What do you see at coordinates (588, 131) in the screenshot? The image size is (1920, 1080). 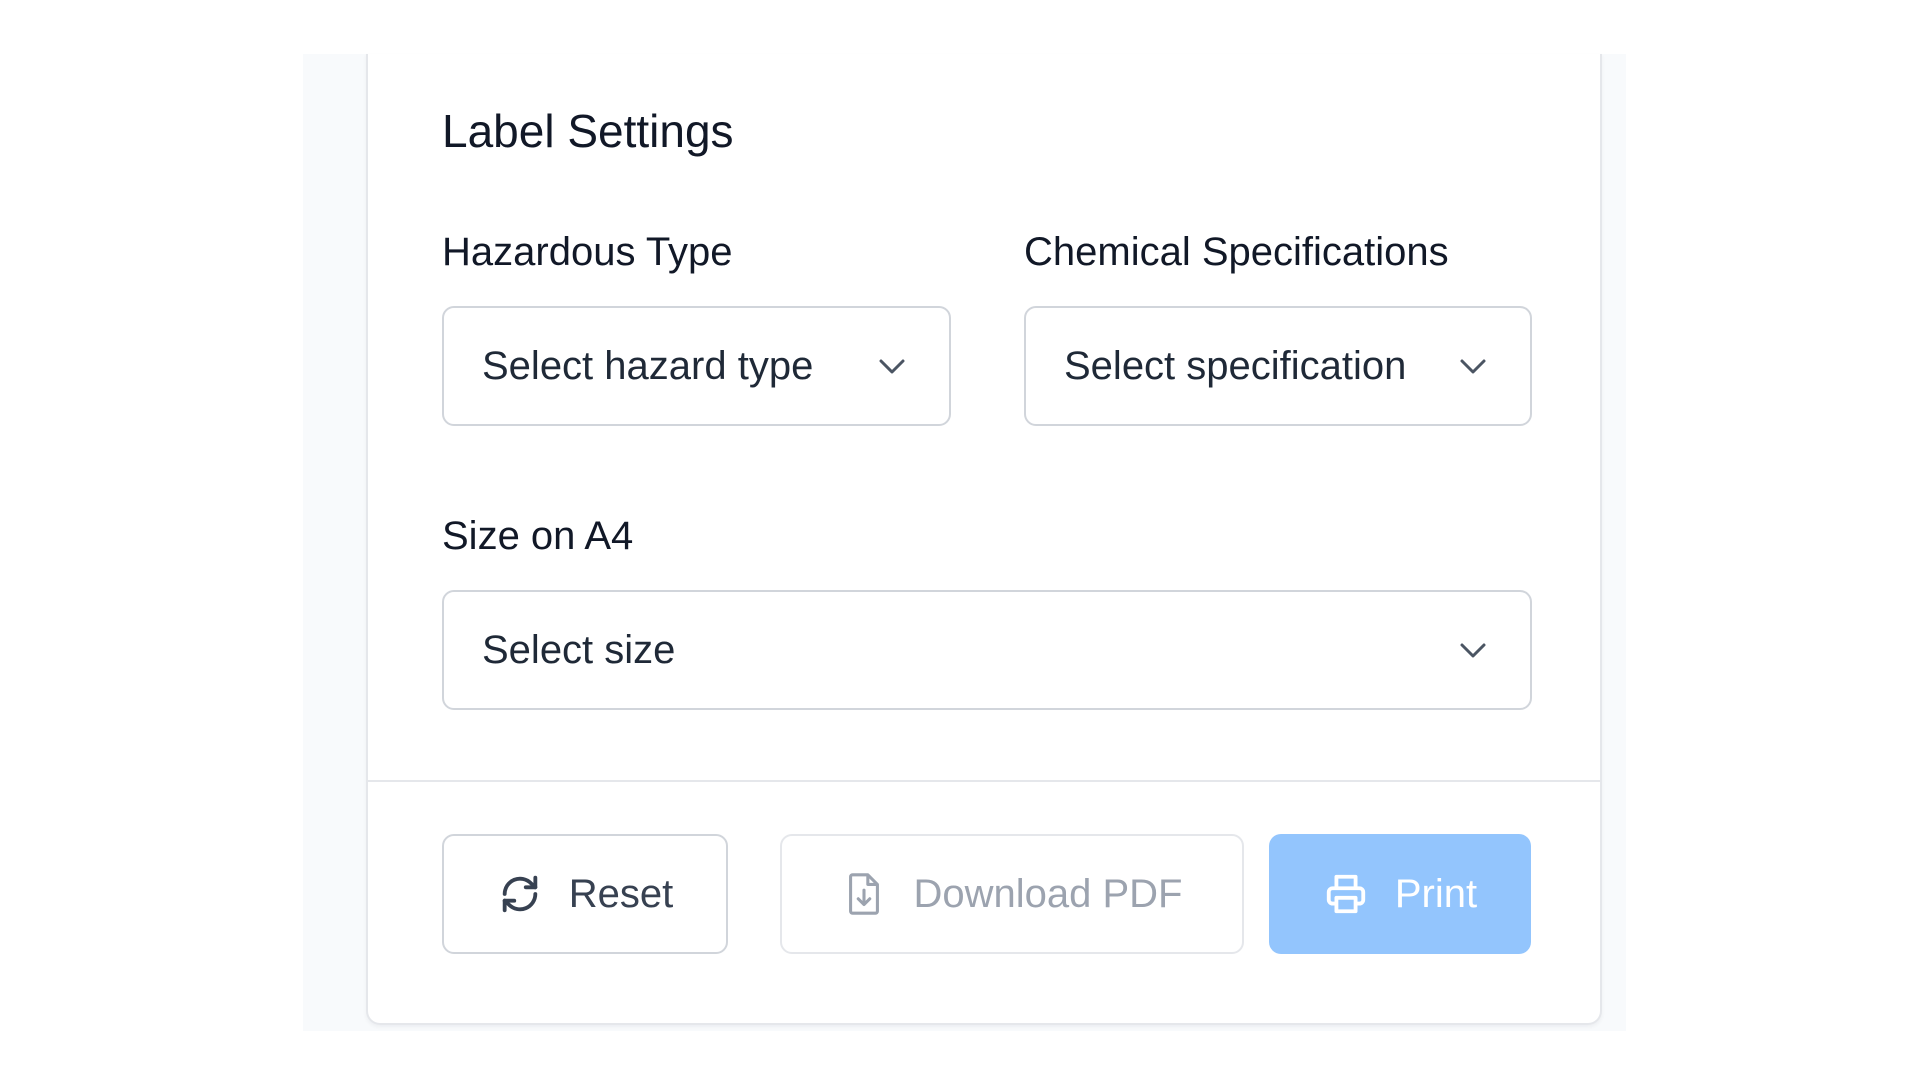 I see `card-title: Label Settings` at bounding box center [588, 131].